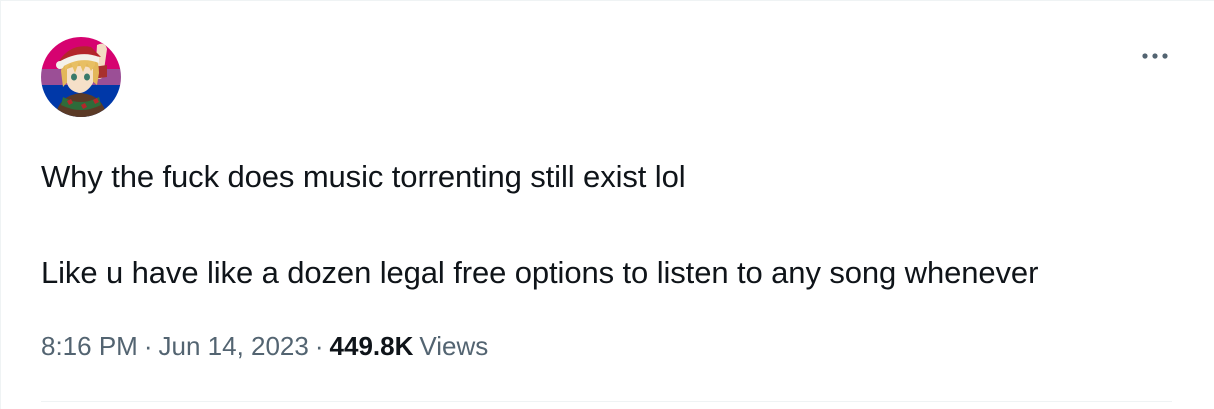 The image size is (1214, 409). I want to click on views-count: 449.8K, so click(371, 346).